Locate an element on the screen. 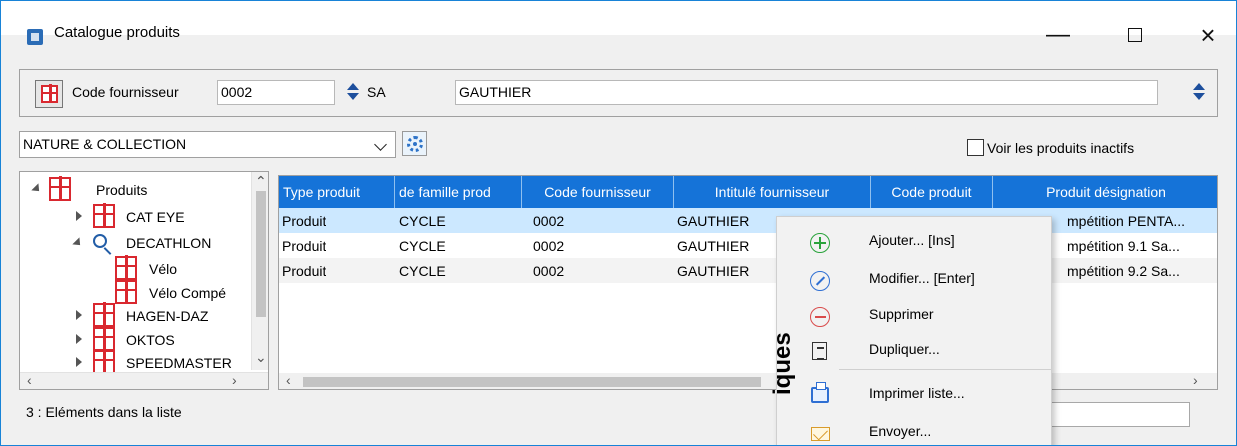  scroll-up-icon: ⌃ is located at coordinates (261, 181).